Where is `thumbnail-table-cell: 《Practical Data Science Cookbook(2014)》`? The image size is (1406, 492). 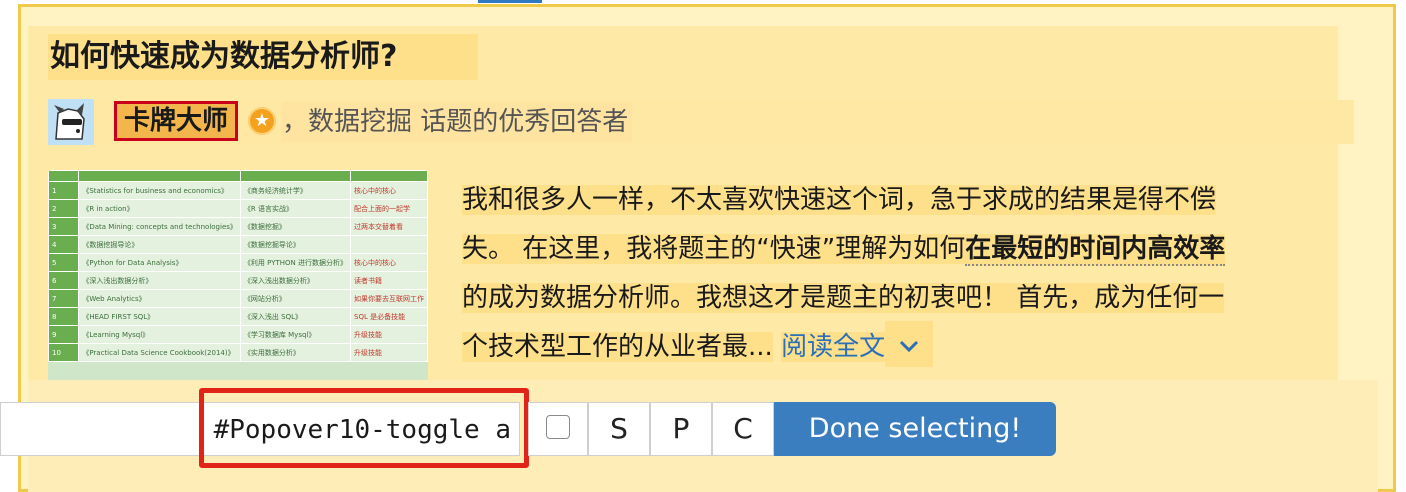 thumbnail-table-cell: 《Practical Data Science Cookbook(2014)》 is located at coordinates (159, 352).